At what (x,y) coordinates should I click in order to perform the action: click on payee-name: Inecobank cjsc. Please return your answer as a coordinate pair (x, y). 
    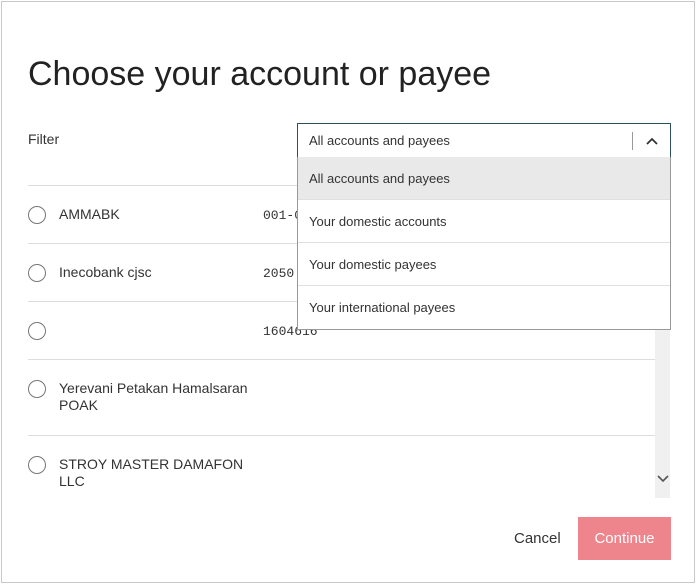
    Looking at the image, I should click on (105, 272).